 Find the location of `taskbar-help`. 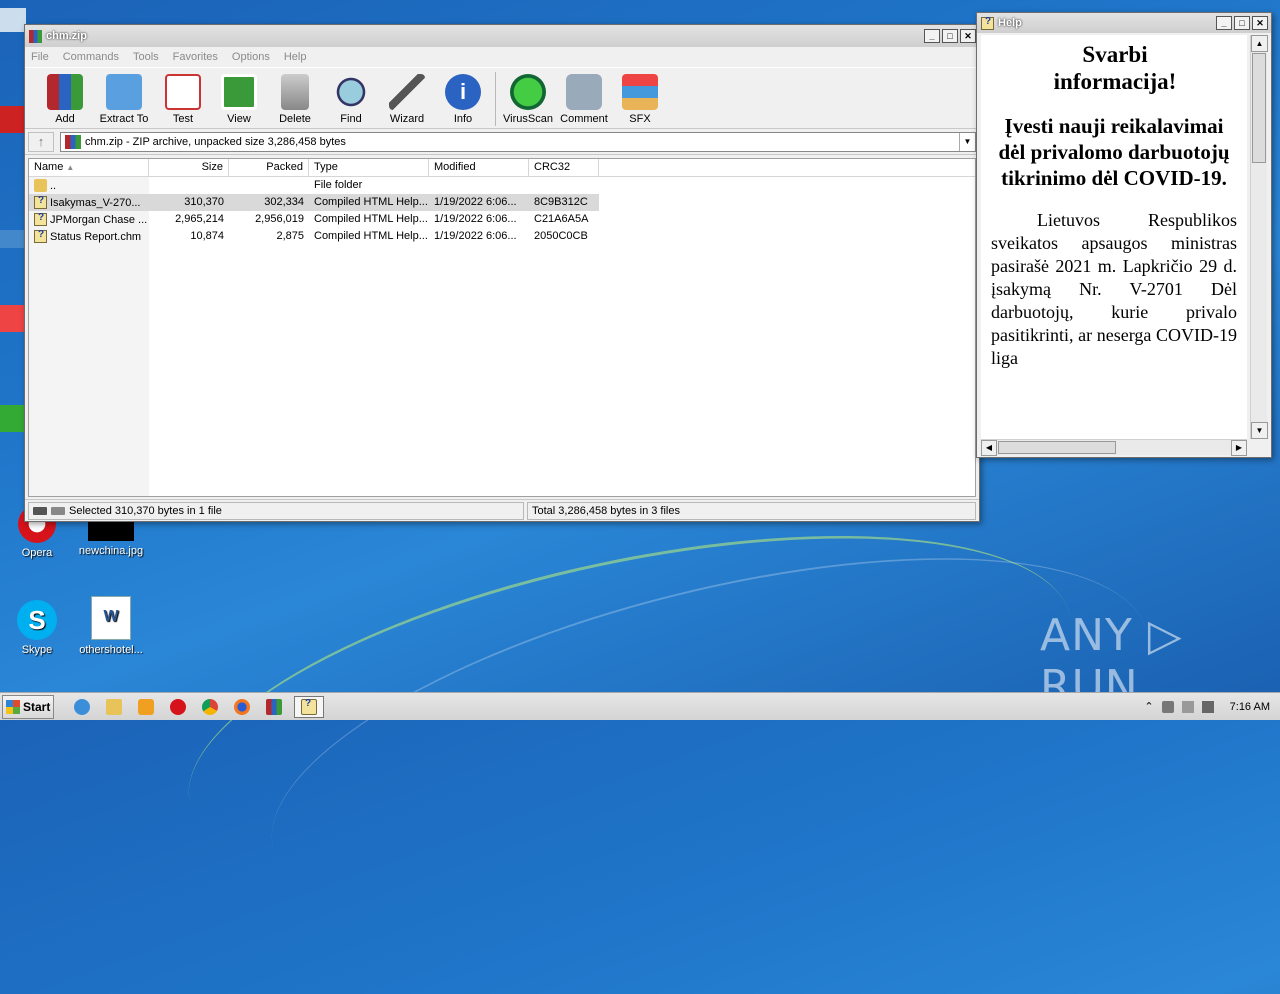

taskbar-help is located at coordinates (309, 706).